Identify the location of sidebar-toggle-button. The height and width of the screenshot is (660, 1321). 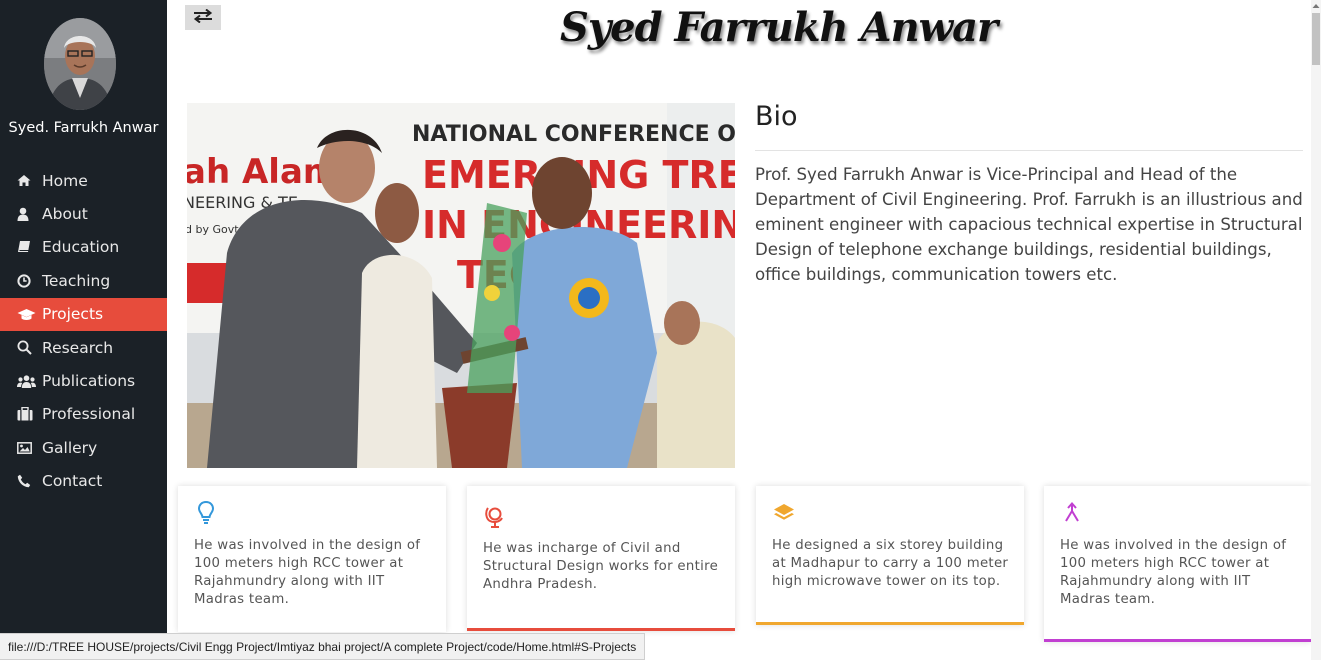
(203, 17).